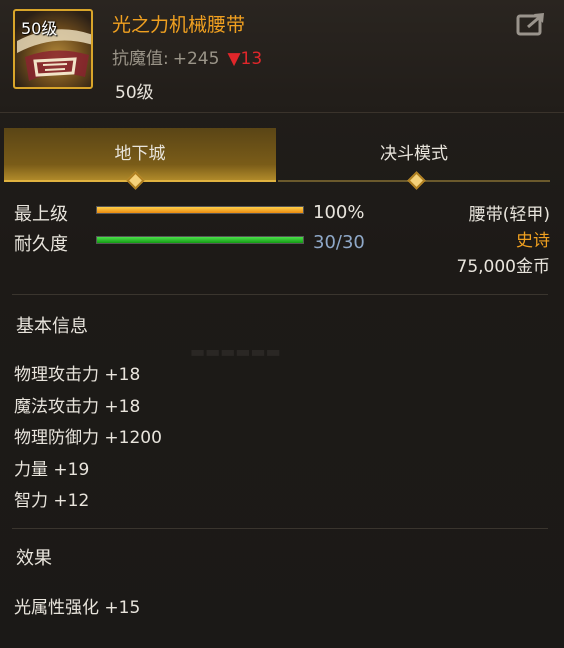 The image size is (564, 648). I want to click on mode-tabs: 地下城 决斗模式, so click(278, 155).